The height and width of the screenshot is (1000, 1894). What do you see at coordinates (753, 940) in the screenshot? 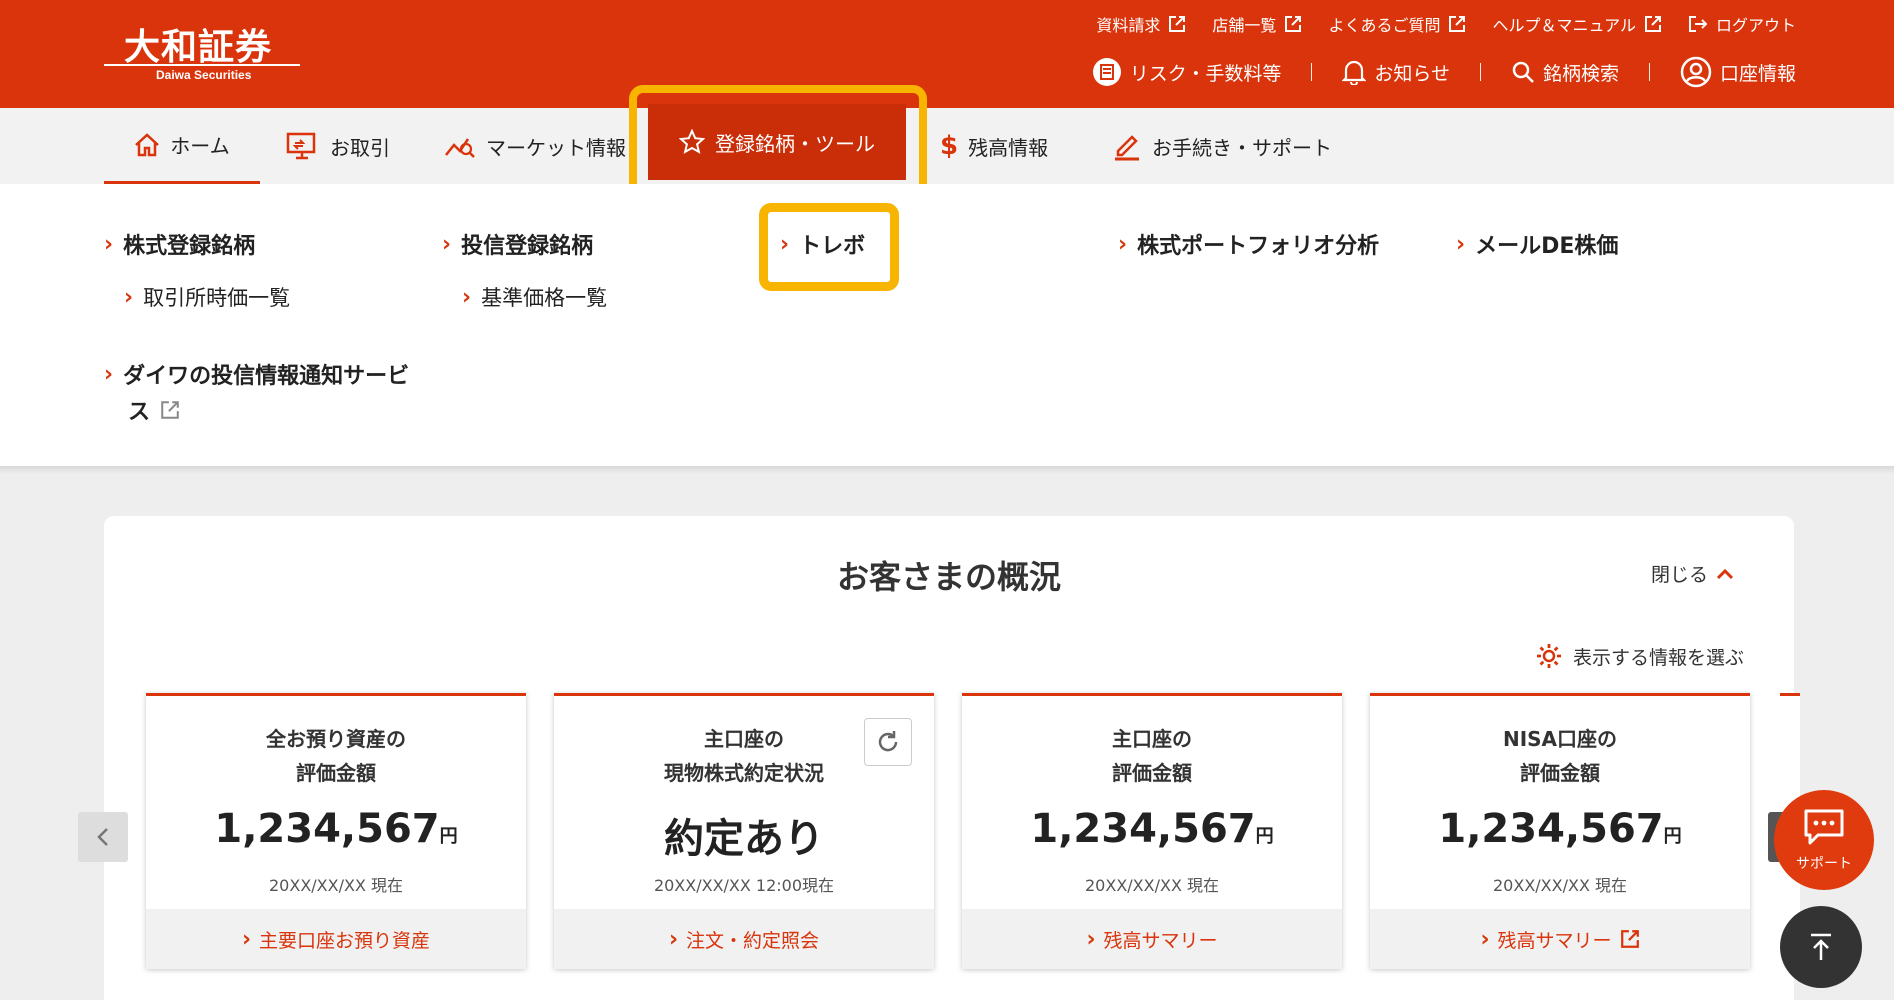
I see `card-link-label: 注文・約定照会` at bounding box center [753, 940].